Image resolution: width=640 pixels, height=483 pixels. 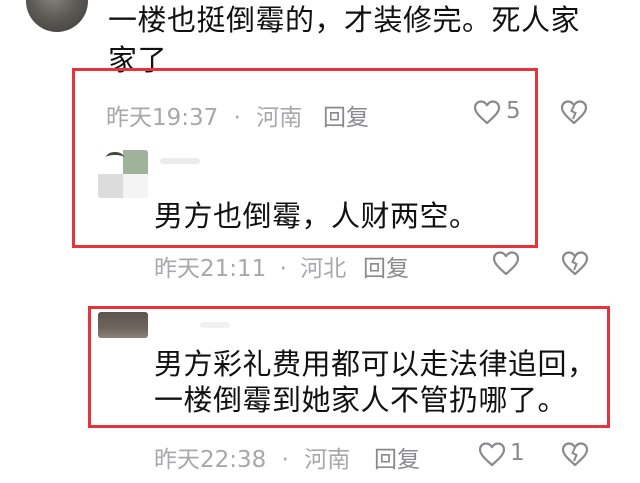 What do you see at coordinates (316, 216) in the screenshot?
I see `reply-text: 男方也倒霉，人财两空。` at bounding box center [316, 216].